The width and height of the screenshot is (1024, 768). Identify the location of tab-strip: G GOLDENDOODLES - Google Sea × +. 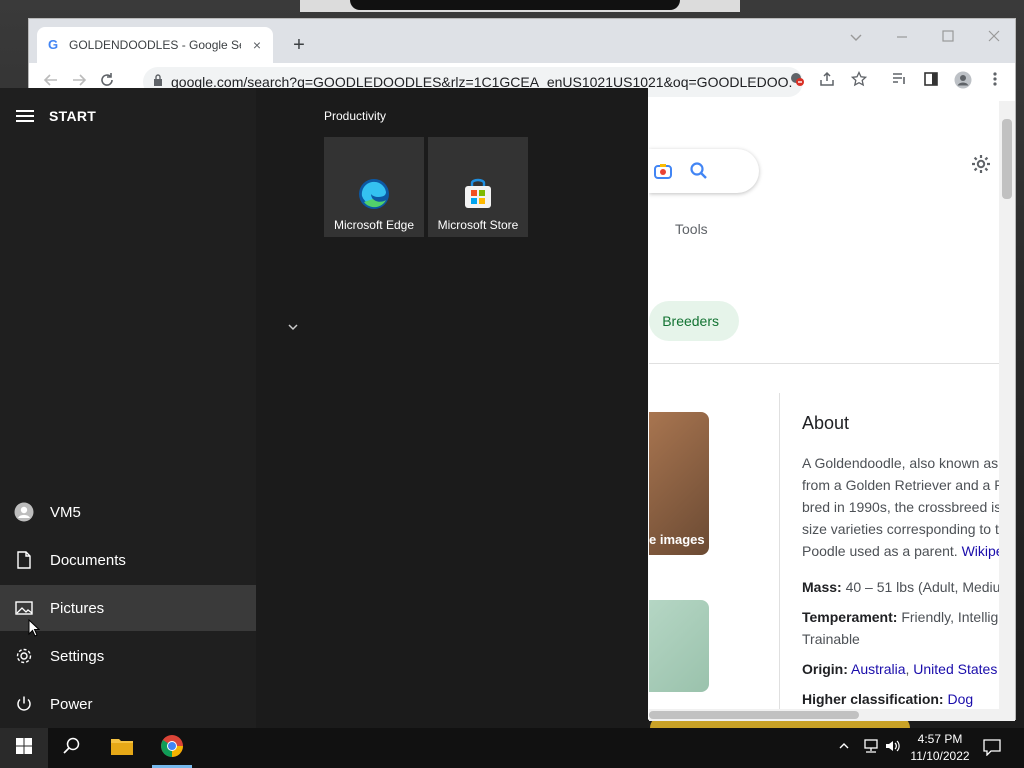
(522, 41).